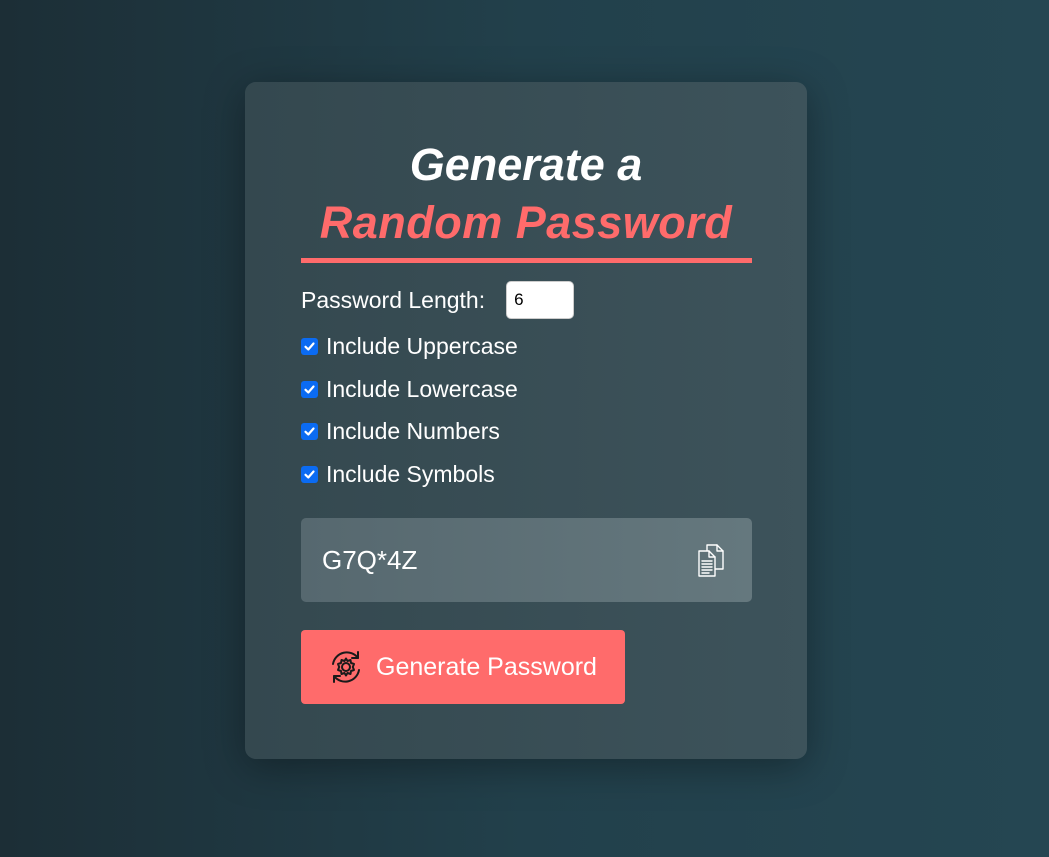  Describe the element at coordinates (393, 299) in the screenshot. I see `password-length-label: Password Length:` at that location.